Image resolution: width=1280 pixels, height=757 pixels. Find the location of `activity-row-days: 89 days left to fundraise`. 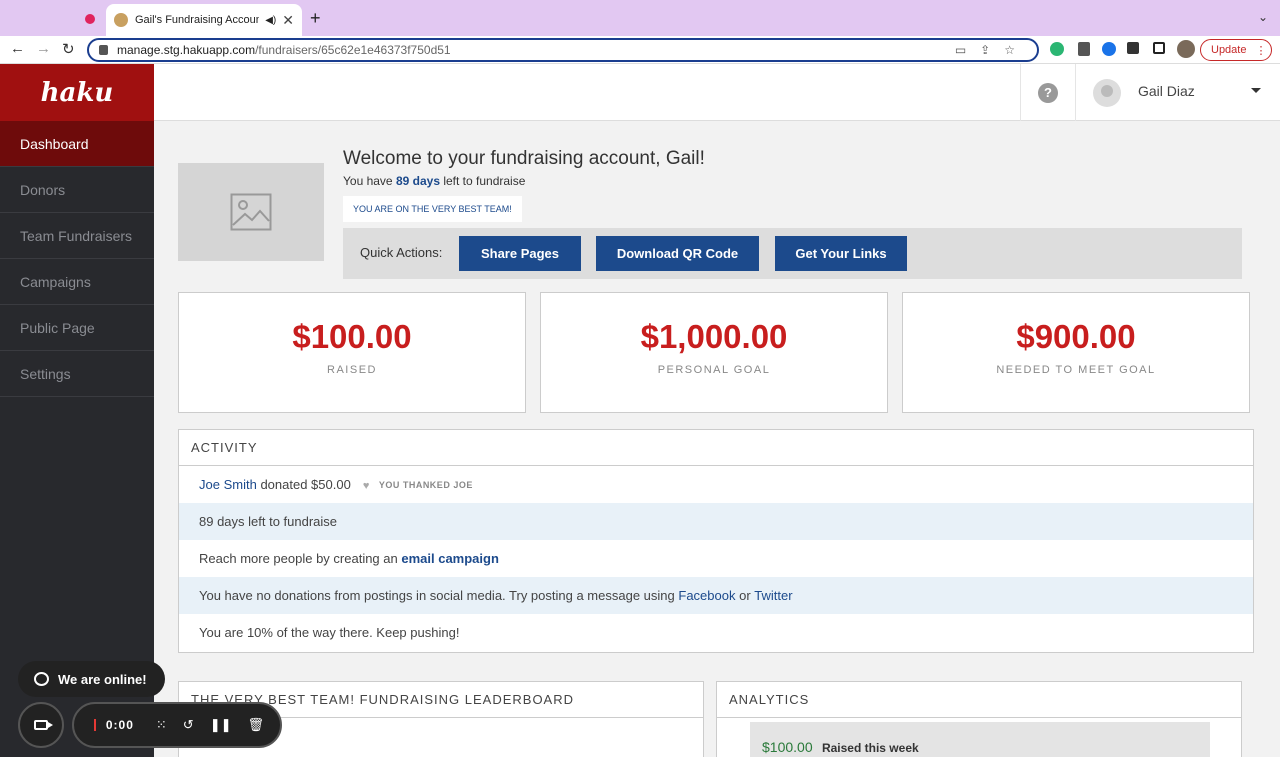

activity-row-days: 89 days left to fundraise is located at coordinates (716, 521).